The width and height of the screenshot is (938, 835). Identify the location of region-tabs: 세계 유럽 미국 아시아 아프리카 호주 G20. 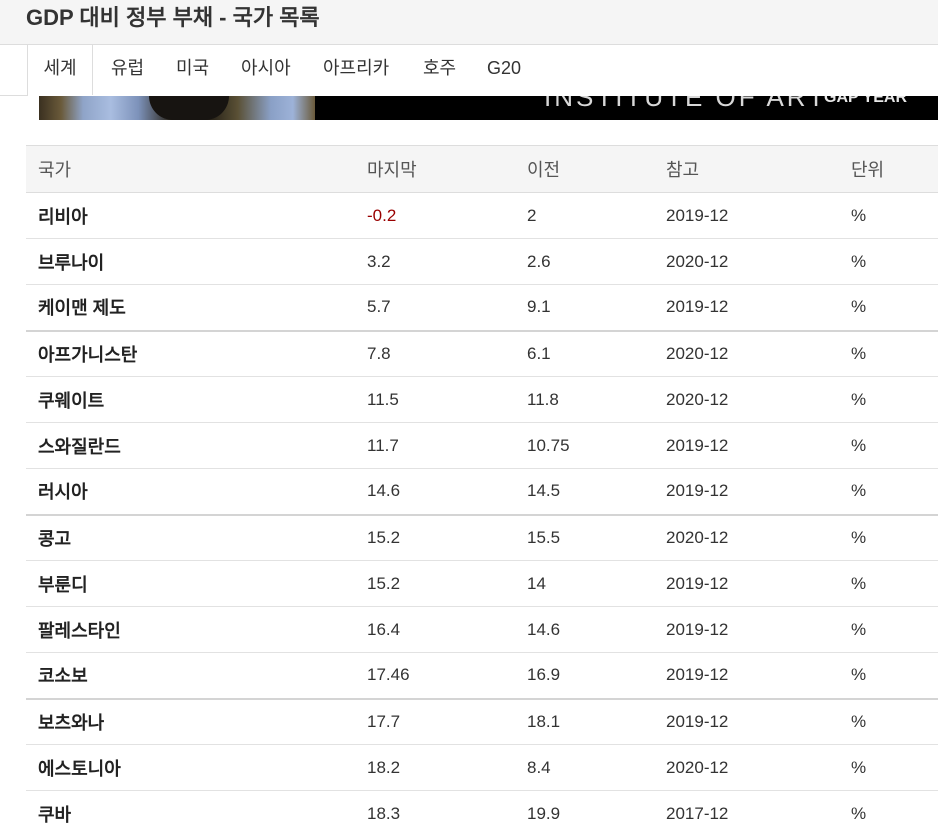
(469, 70).